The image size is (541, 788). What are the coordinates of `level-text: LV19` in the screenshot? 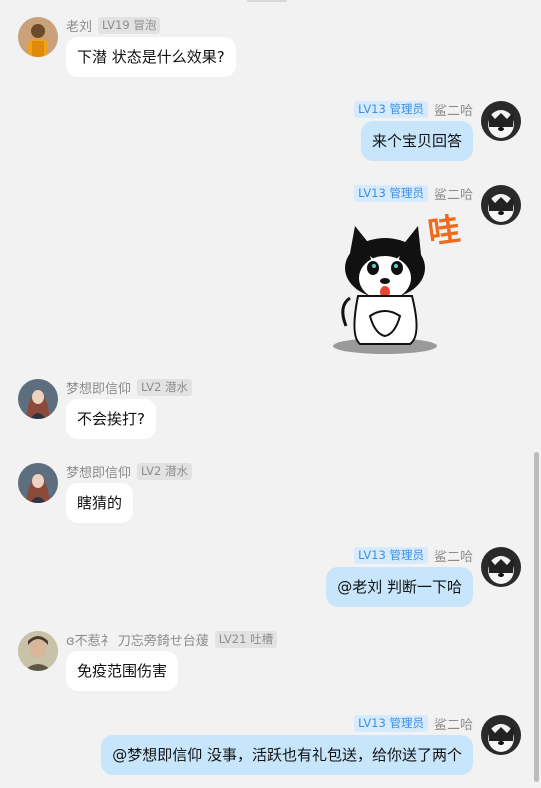 It's located at (116, 24).